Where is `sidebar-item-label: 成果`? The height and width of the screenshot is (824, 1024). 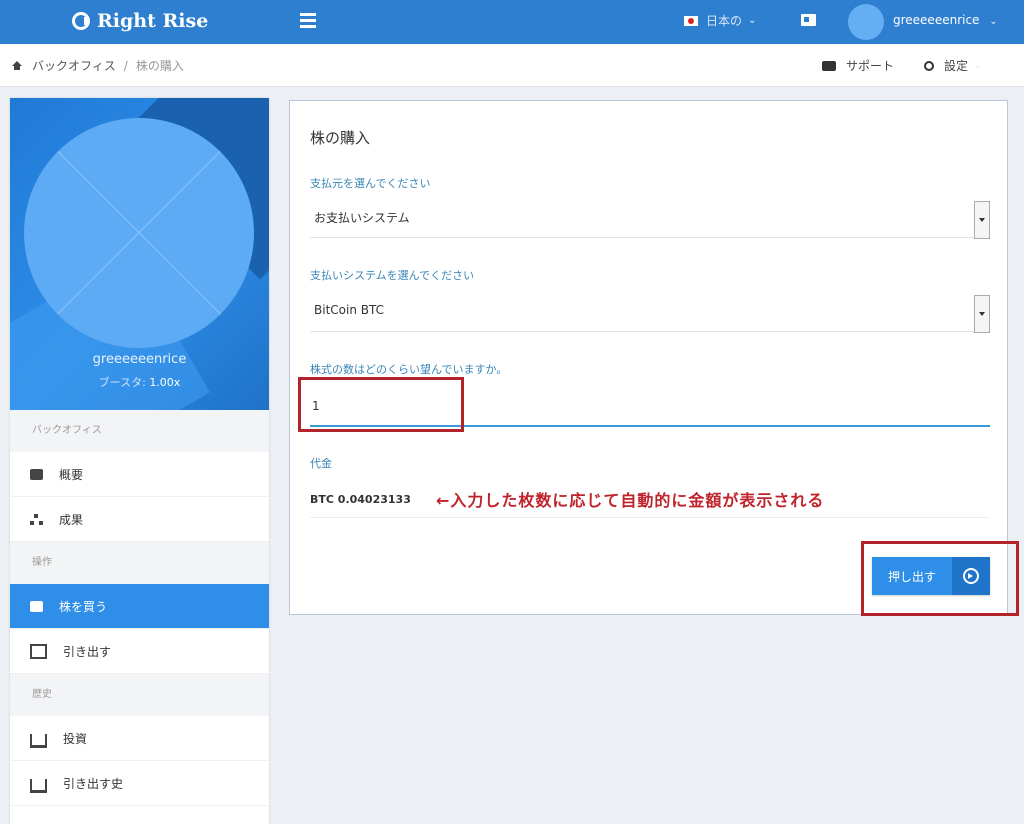 sidebar-item-label: 成果 is located at coordinates (71, 519).